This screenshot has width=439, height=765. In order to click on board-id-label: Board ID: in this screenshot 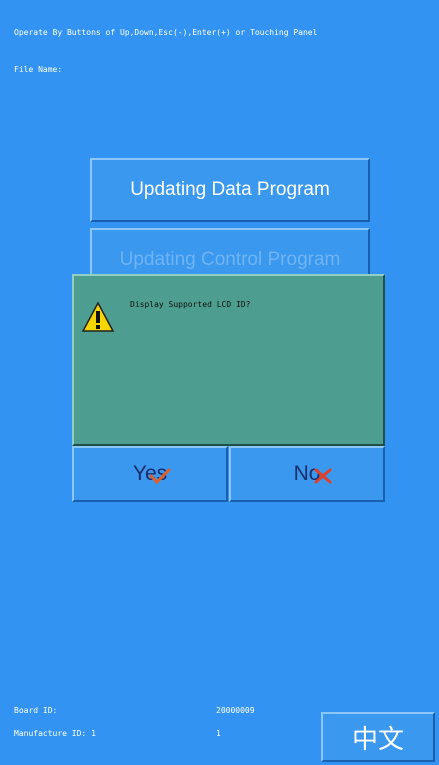, I will do `click(36, 710)`.